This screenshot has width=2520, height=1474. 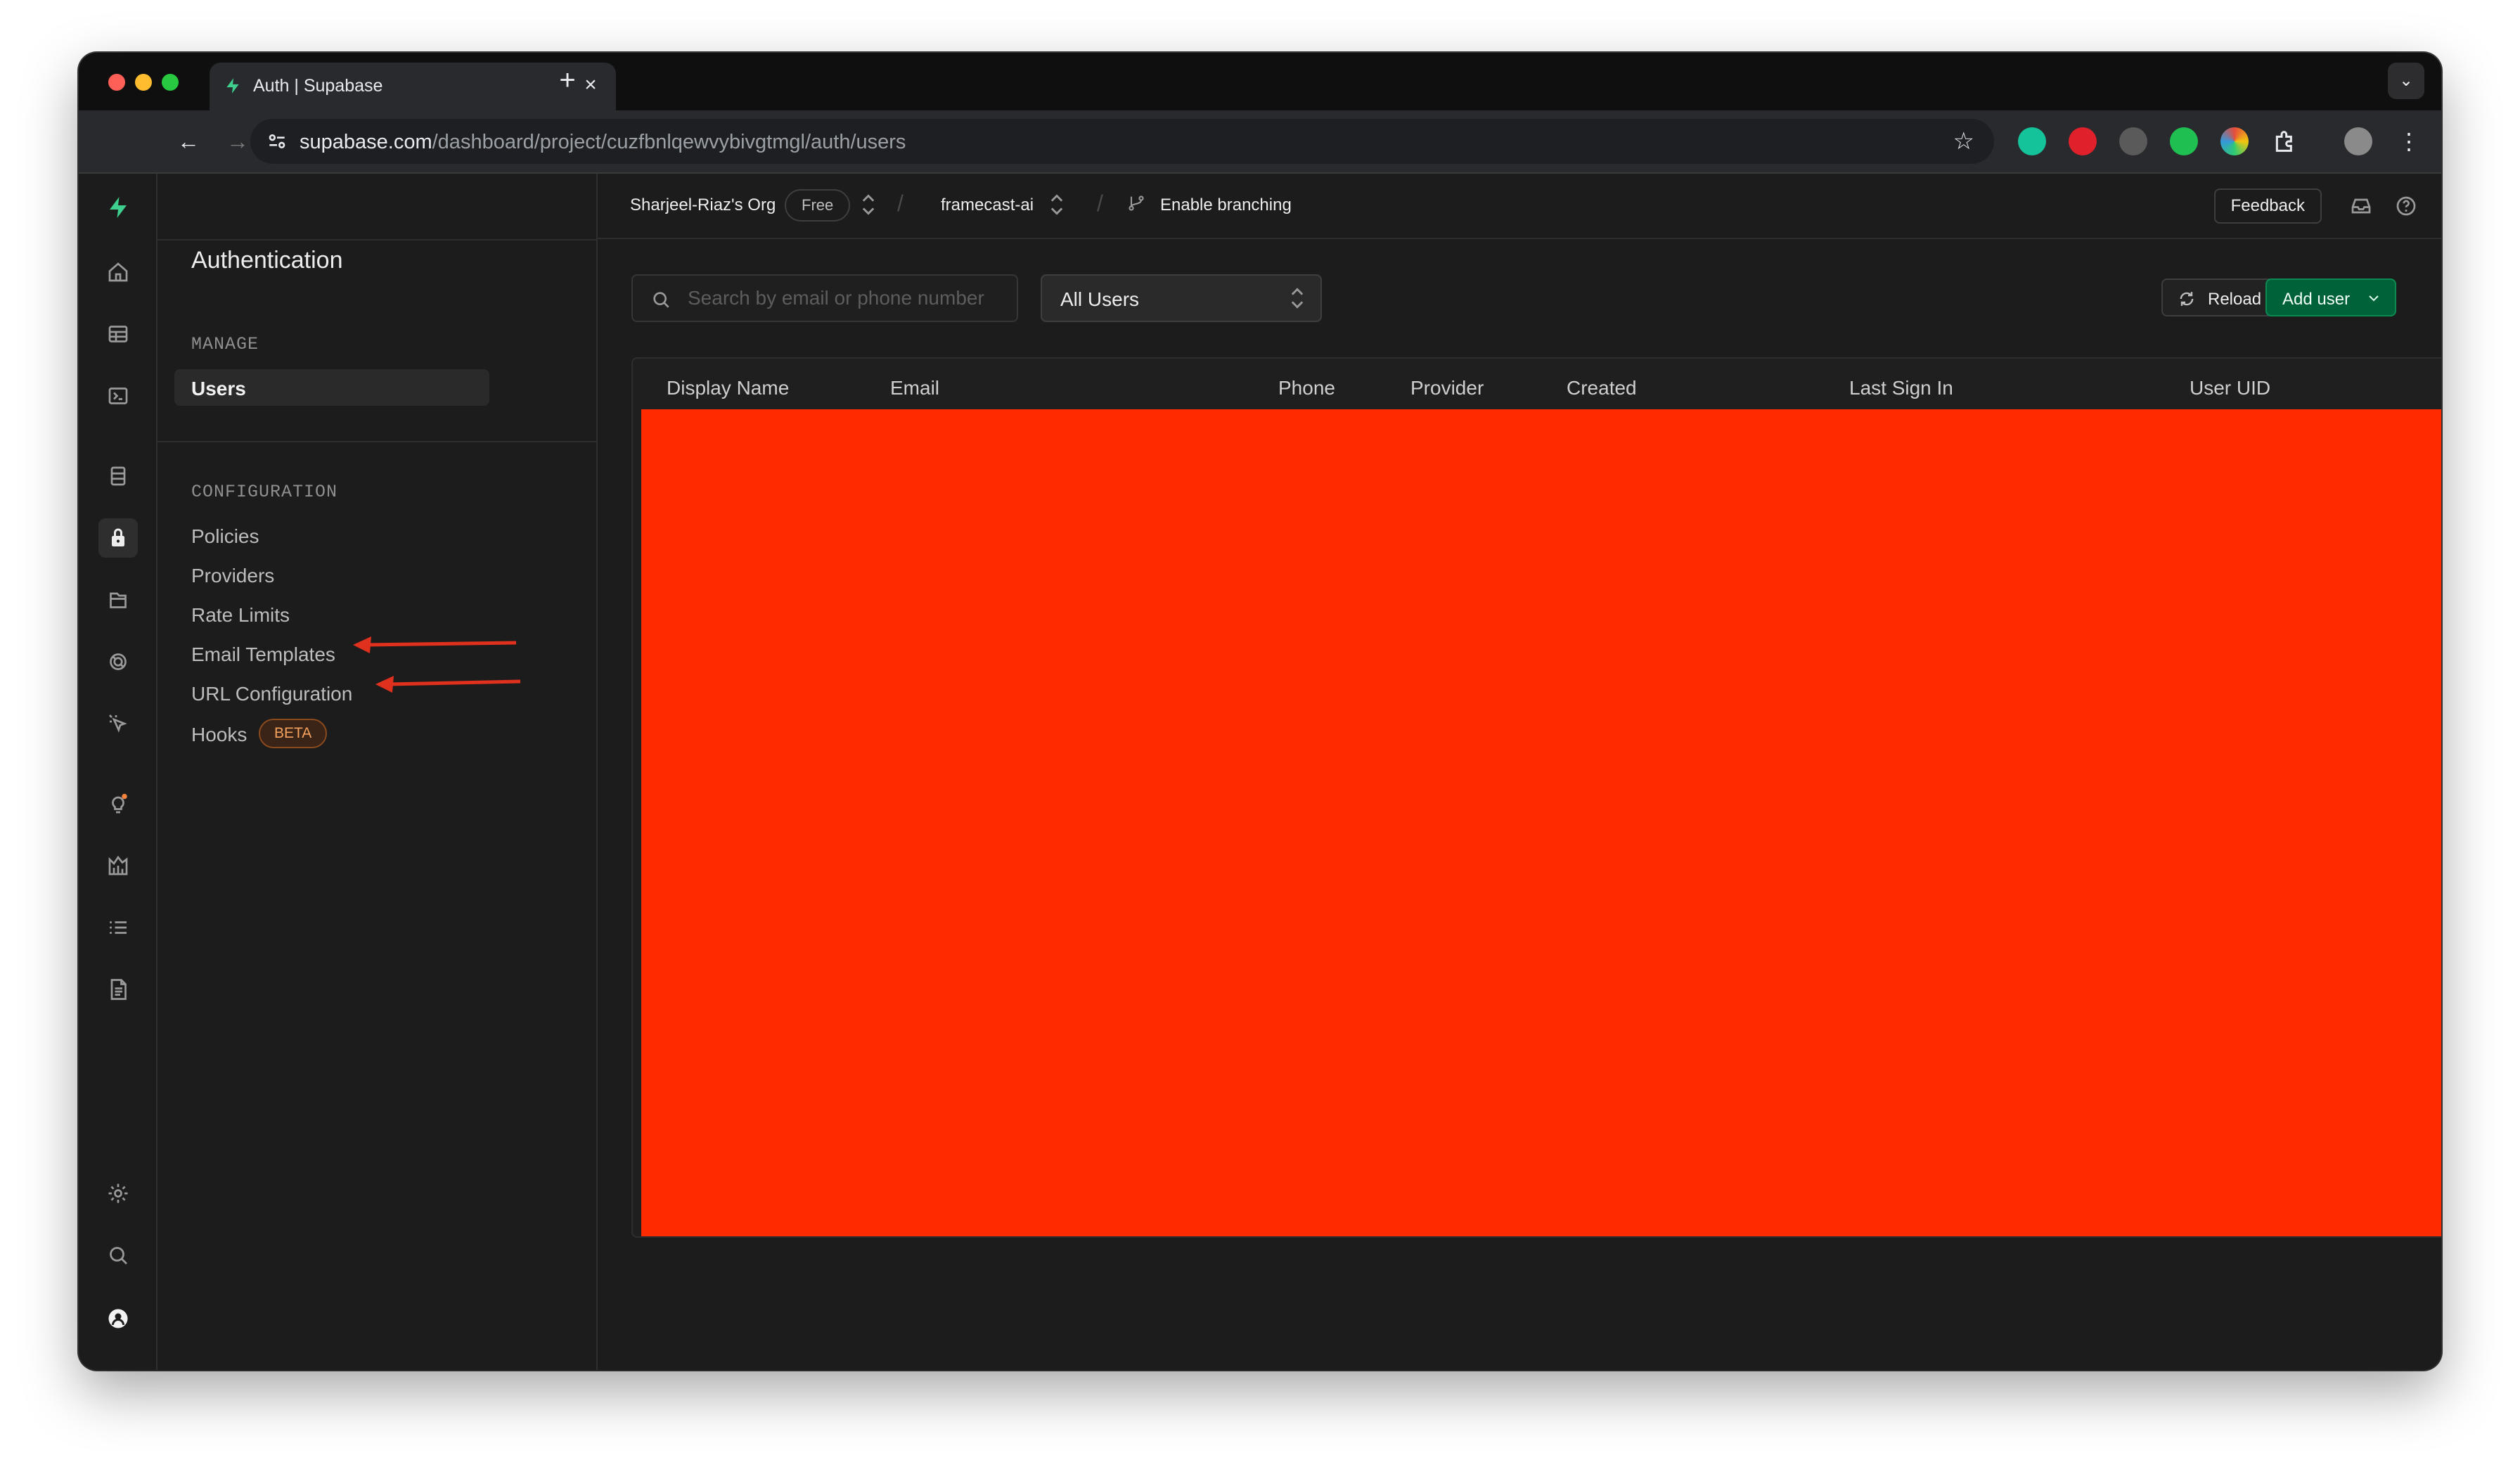 What do you see at coordinates (2187, 299) in the screenshot?
I see `refresh-icon` at bounding box center [2187, 299].